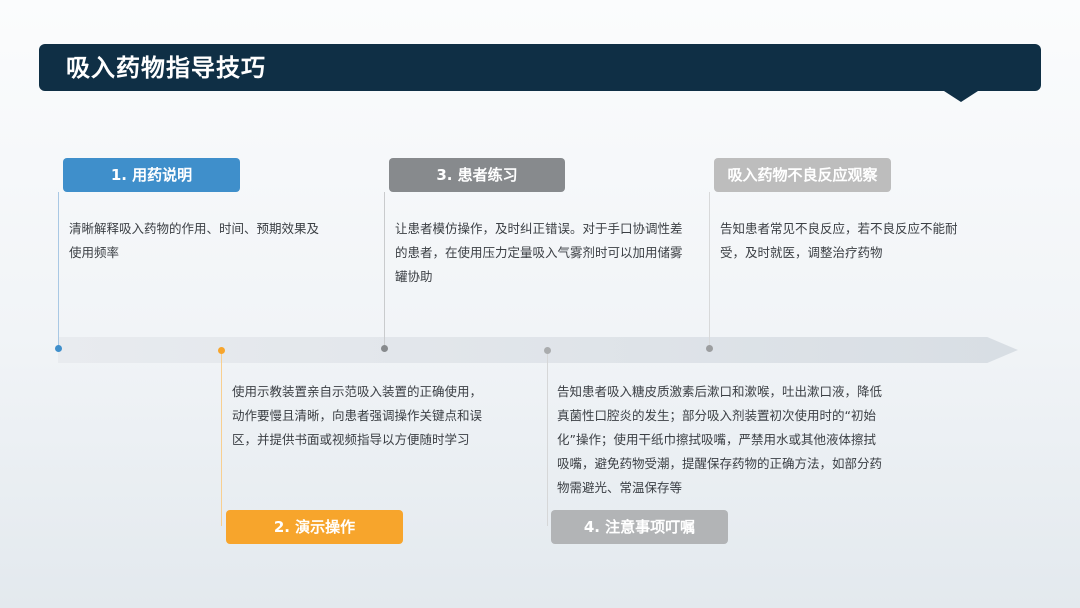 Image resolution: width=1080 pixels, height=608 pixels. Describe the element at coordinates (839, 240) in the screenshot. I see `step-desc-5: 告知患者常见不良反应，若不良反应不能耐受，及时就医，调整治疗药物` at that location.